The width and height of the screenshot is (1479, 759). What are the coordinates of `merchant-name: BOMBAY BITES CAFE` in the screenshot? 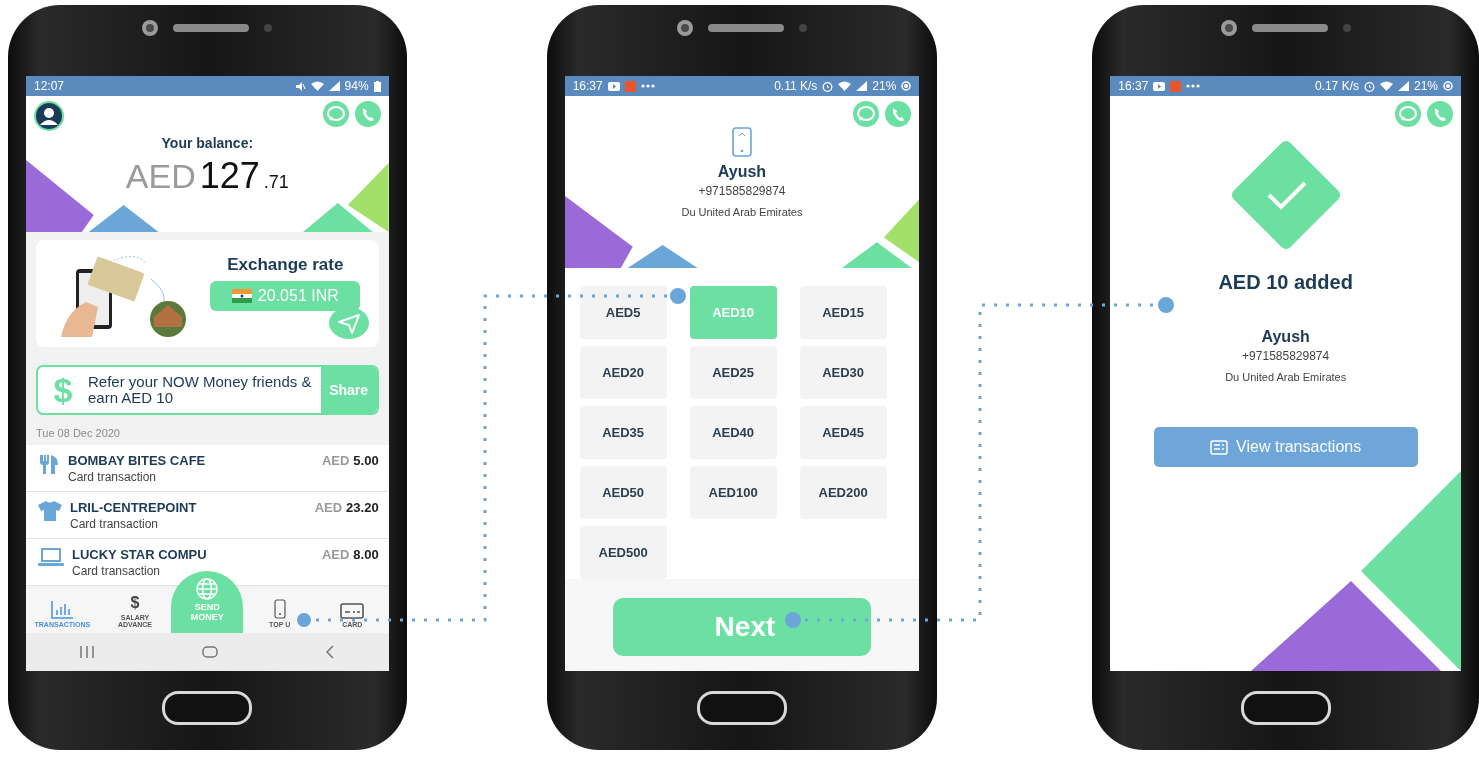 It's located at (137, 460).